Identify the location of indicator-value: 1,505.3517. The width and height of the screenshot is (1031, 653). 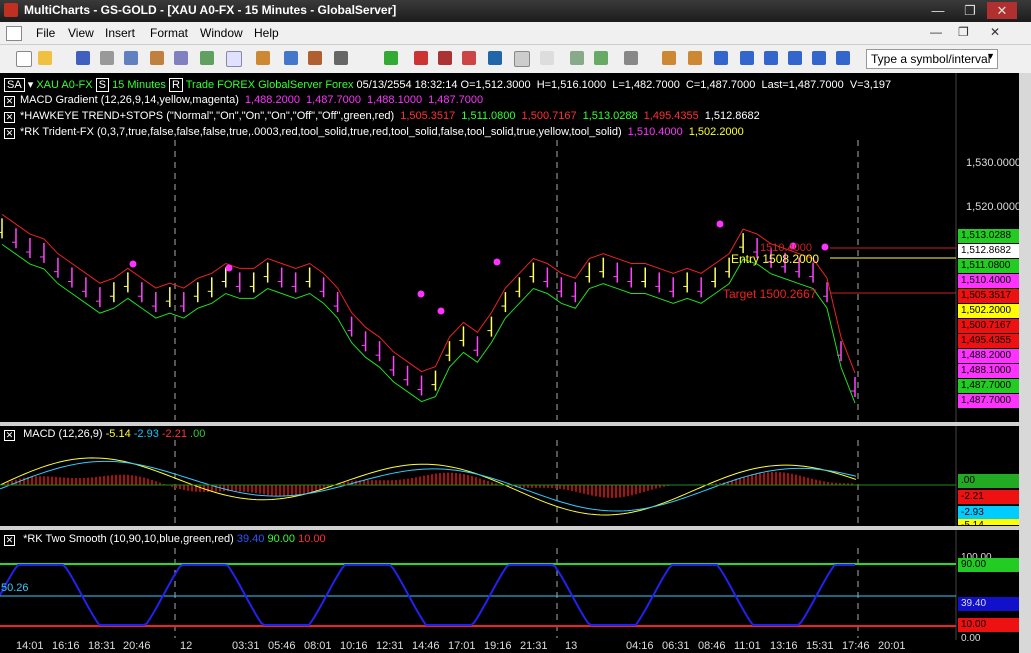
(428, 116).